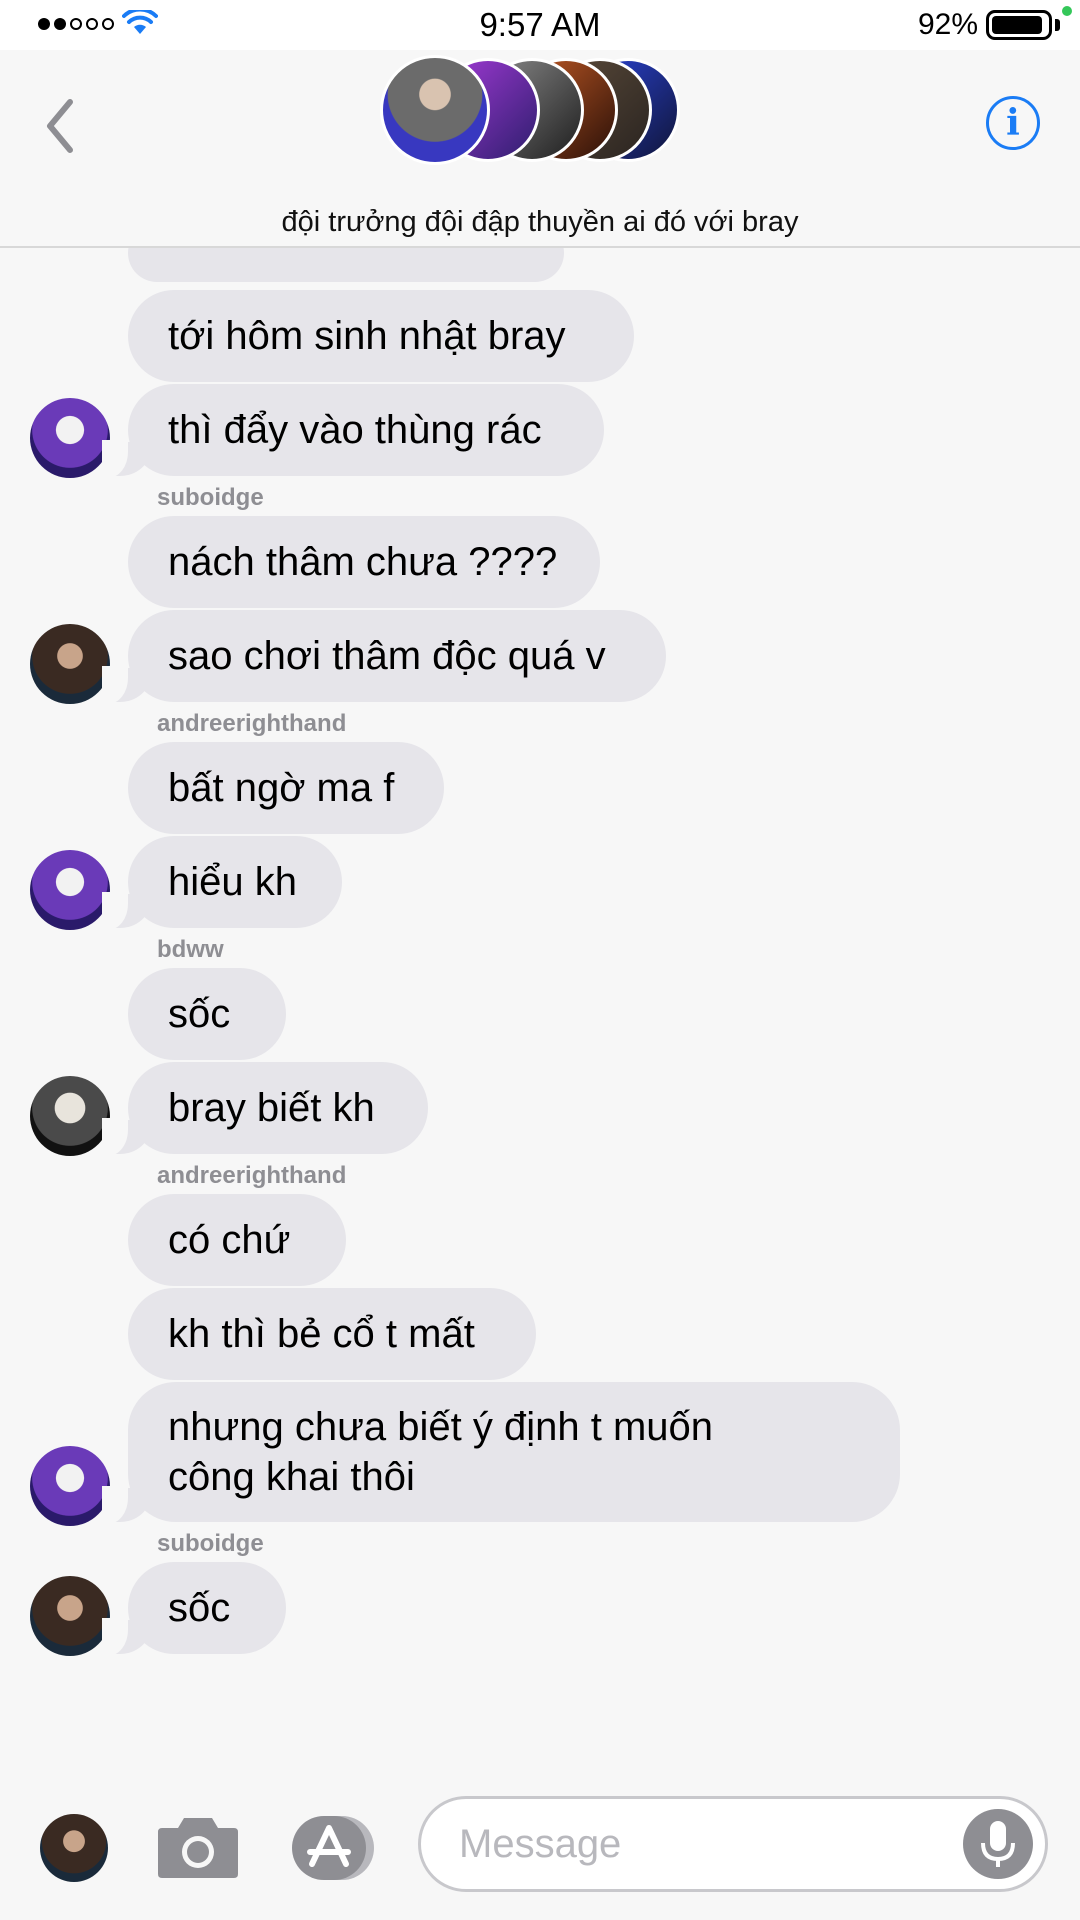 Image resolution: width=1080 pixels, height=1920 pixels. What do you see at coordinates (1057, 25) in the screenshot?
I see `battery-tip` at bounding box center [1057, 25].